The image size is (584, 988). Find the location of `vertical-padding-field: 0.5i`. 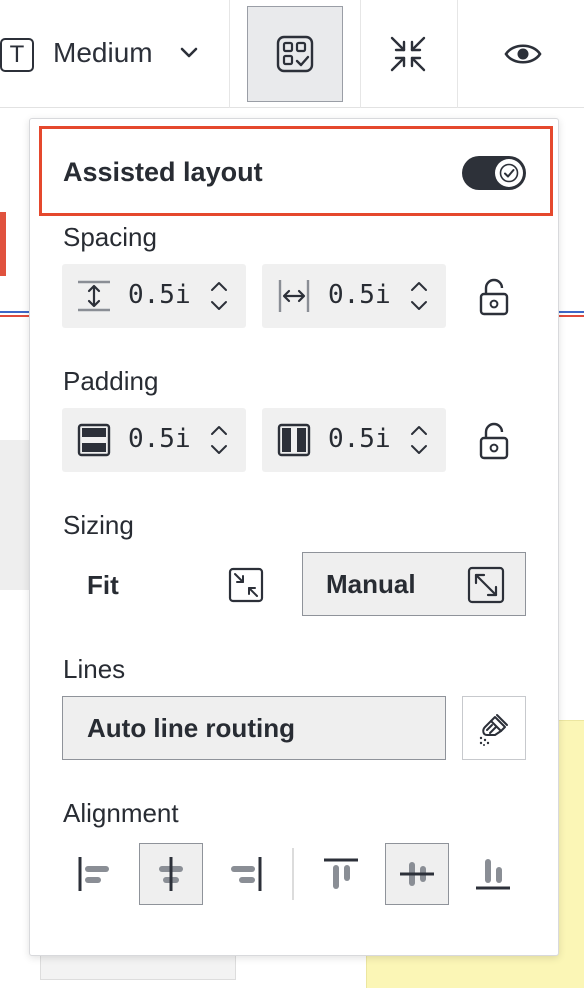

vertical-padding-field: 0.5i is located at coordinates (154, 440).